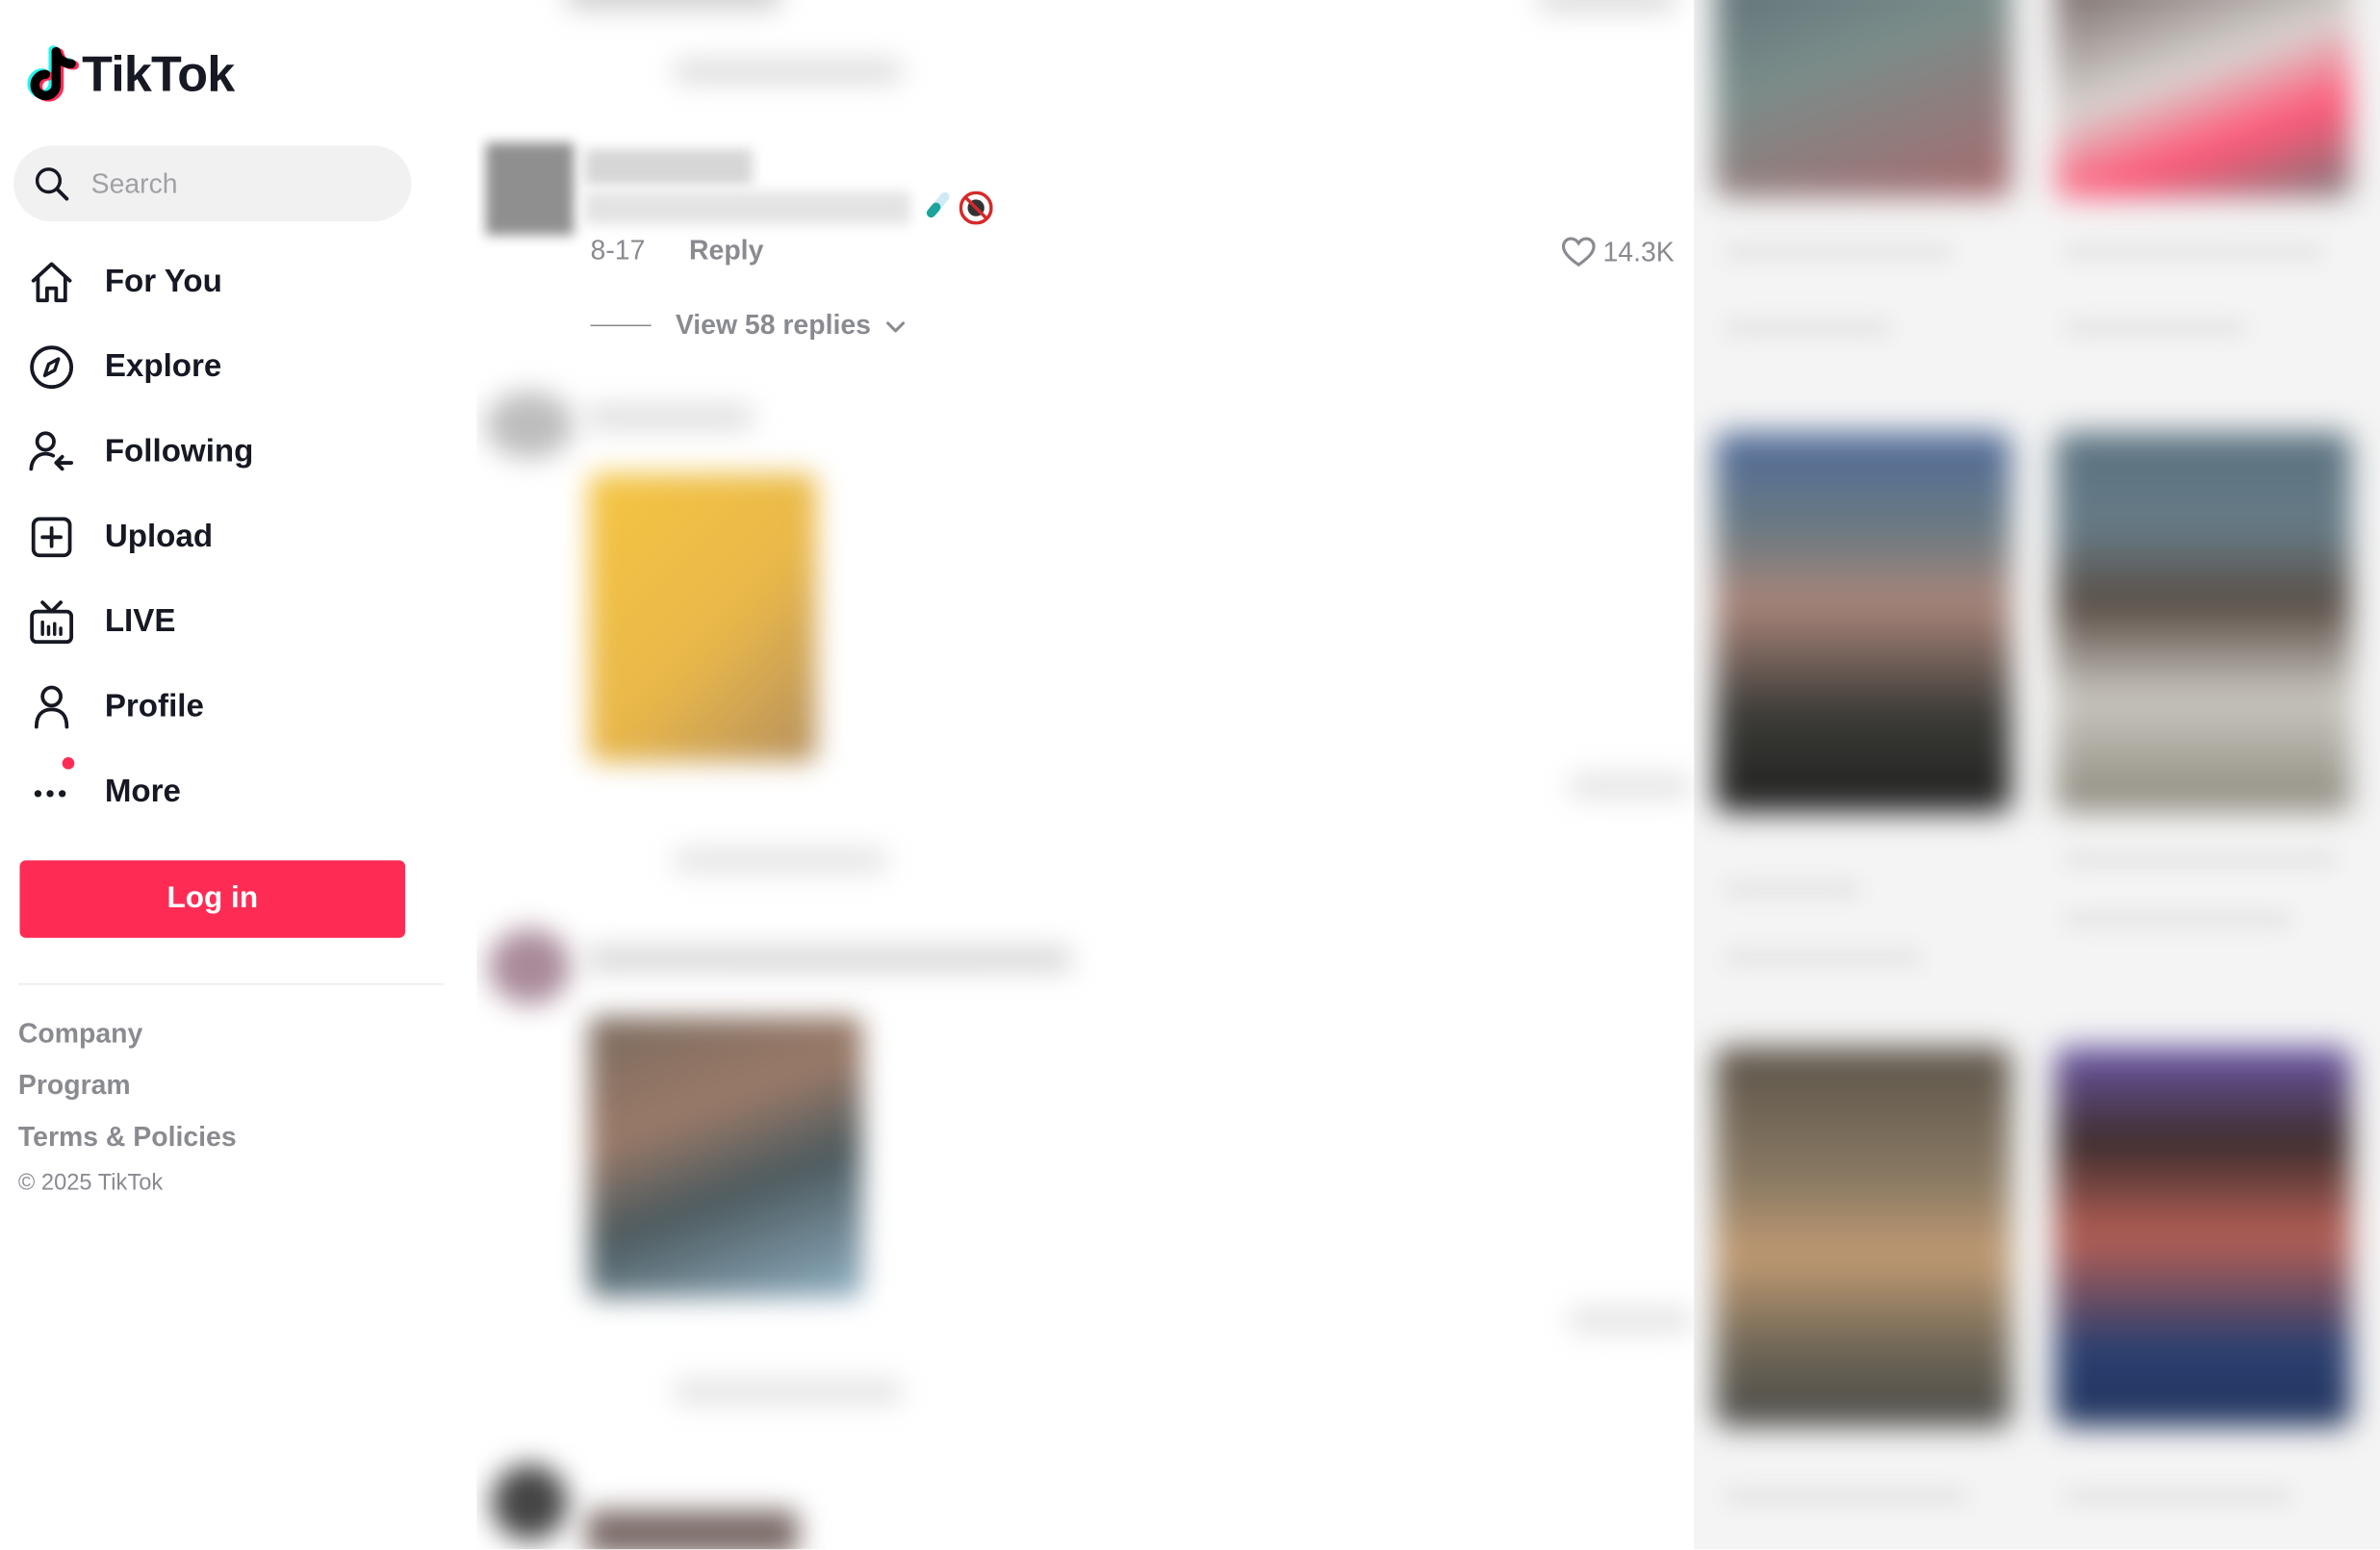 The height and width of the screenshot is (1550, 2380). What do you see at coordinates (159, 536) in the screenshot?
I see `nav-label-upload: Upload` at bounding box center [159, 536].